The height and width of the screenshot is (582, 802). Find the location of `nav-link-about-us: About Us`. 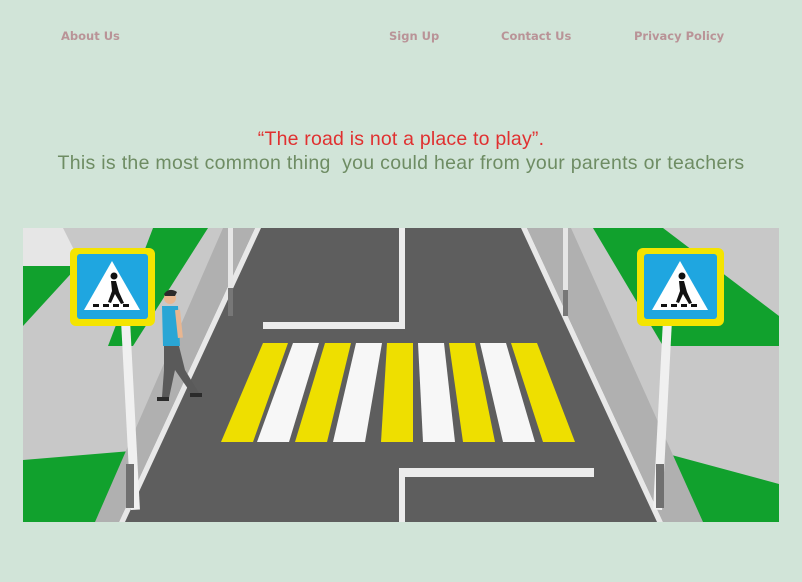

nav-link-about-us: About Us is located at coordinates (90, 36).